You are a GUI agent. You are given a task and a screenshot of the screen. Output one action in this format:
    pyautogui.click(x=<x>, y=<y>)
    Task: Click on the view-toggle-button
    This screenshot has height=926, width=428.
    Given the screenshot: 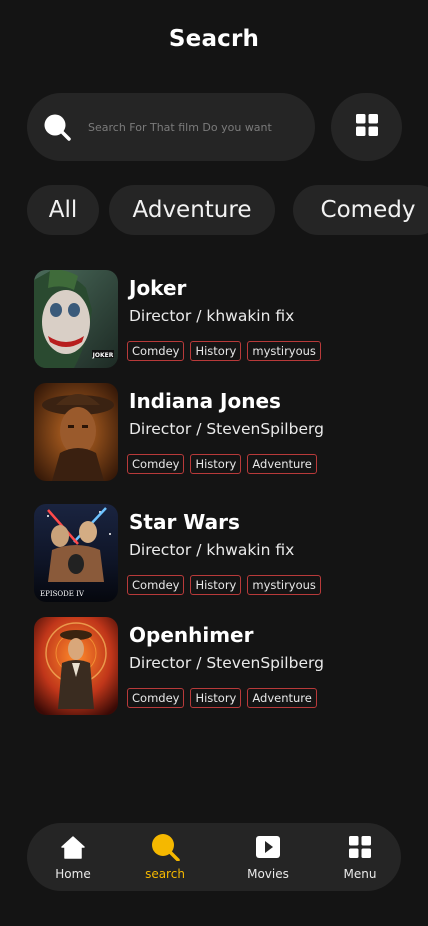 What is the action you would take?
    pyautogui.click(x=366, y=127)
    